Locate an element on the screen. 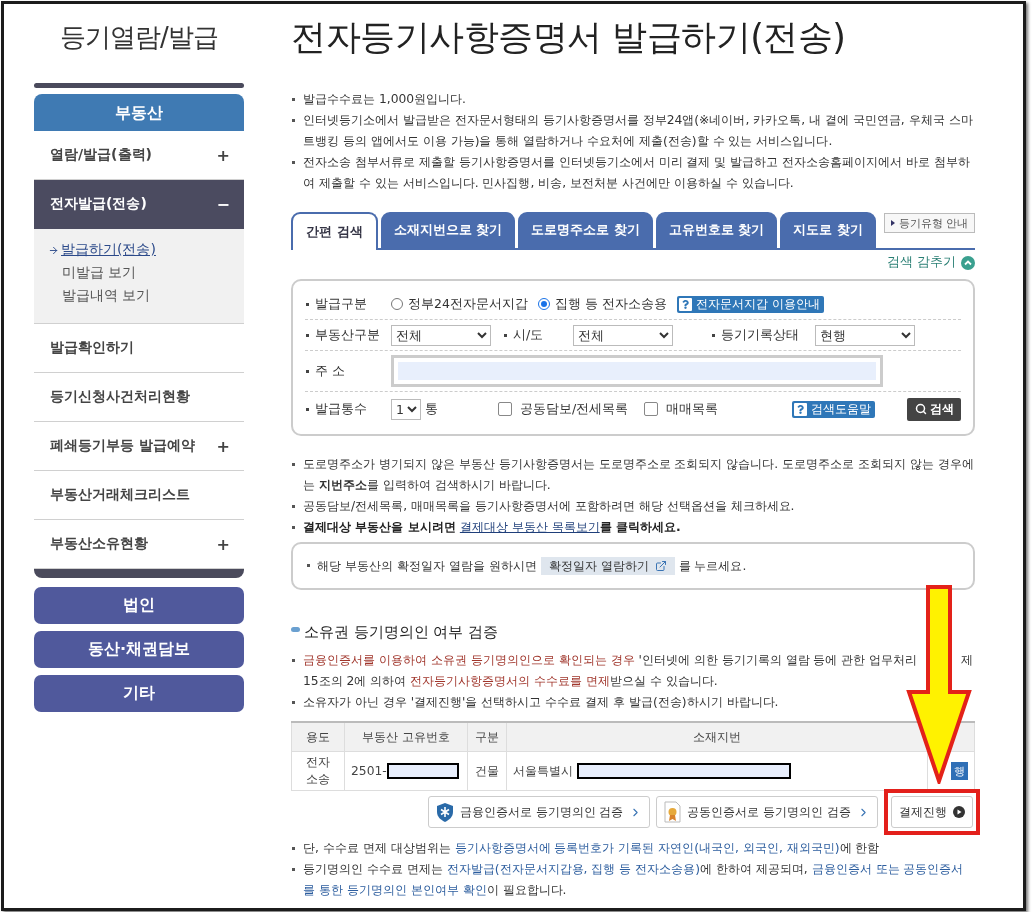  submenu-item: 발급하기(전송) is located at coordinates (146, 250).